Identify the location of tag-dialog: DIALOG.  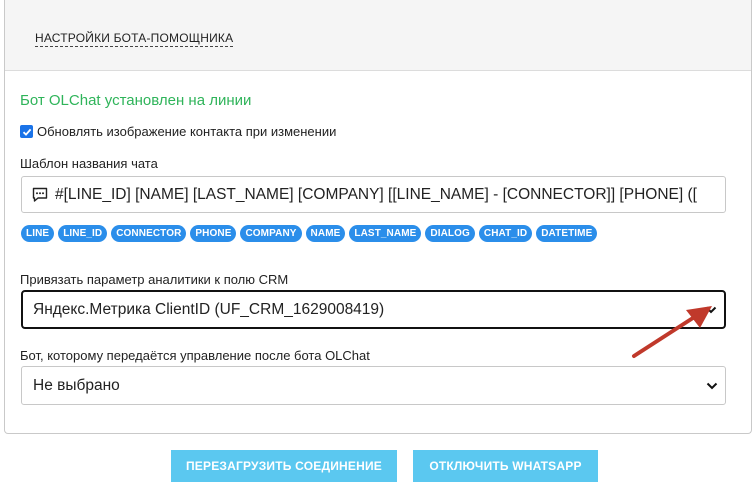
(450, 233).